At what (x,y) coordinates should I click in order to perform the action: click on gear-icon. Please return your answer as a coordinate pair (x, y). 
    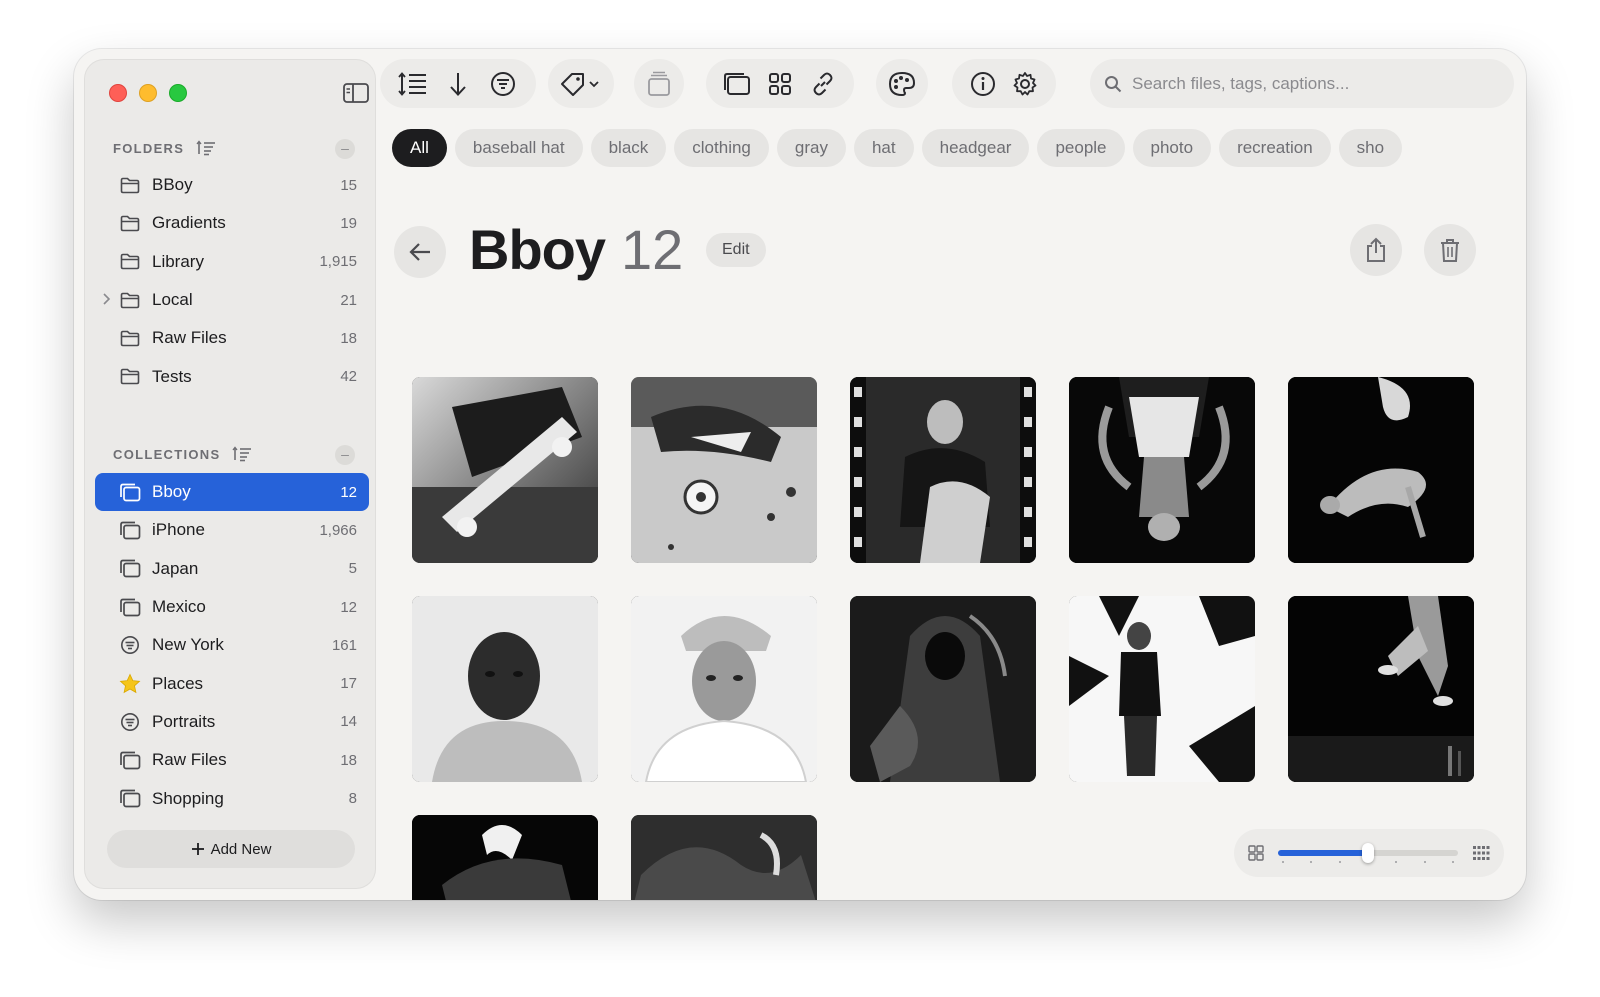
    Looking at the image, I should click on (1025, 84).